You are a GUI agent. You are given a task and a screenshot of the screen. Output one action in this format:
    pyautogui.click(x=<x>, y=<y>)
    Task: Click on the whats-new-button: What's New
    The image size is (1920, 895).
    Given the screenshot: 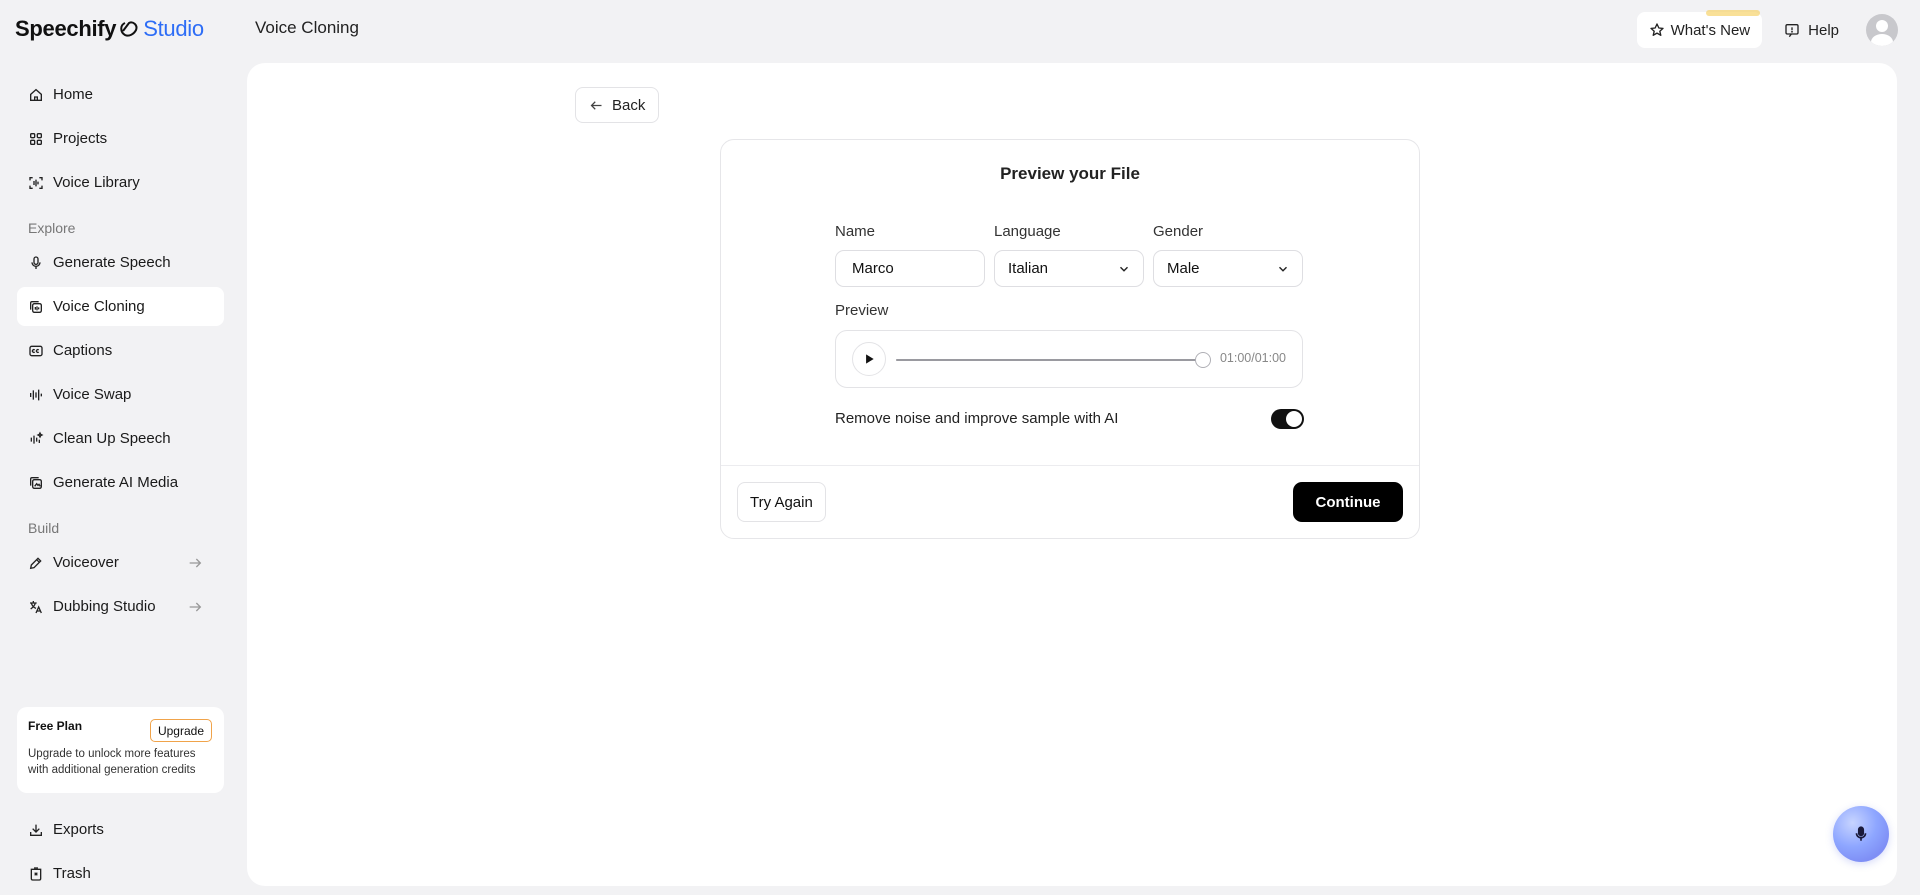 What is the action you would take?
    pyautogui.click(x=1699, y=29)
    